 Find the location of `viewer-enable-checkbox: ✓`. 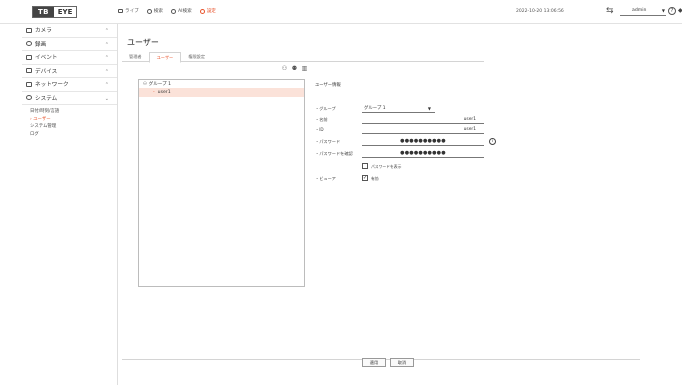

viewer-enable-checkbox: ✓ is located at coordinates (365, 178).